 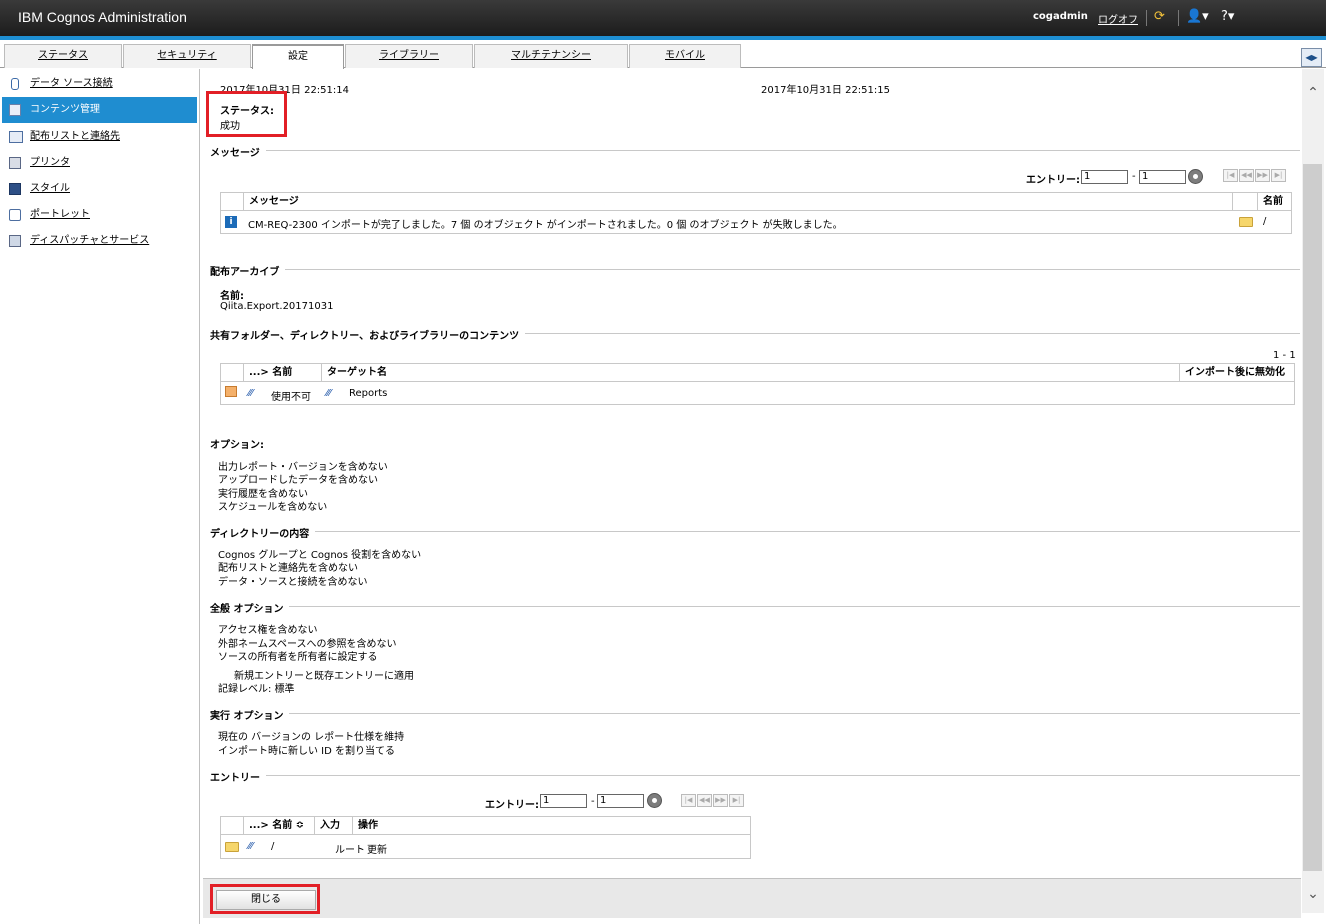 I want to click on dispatcher-icon, so click(x=15, y=241).